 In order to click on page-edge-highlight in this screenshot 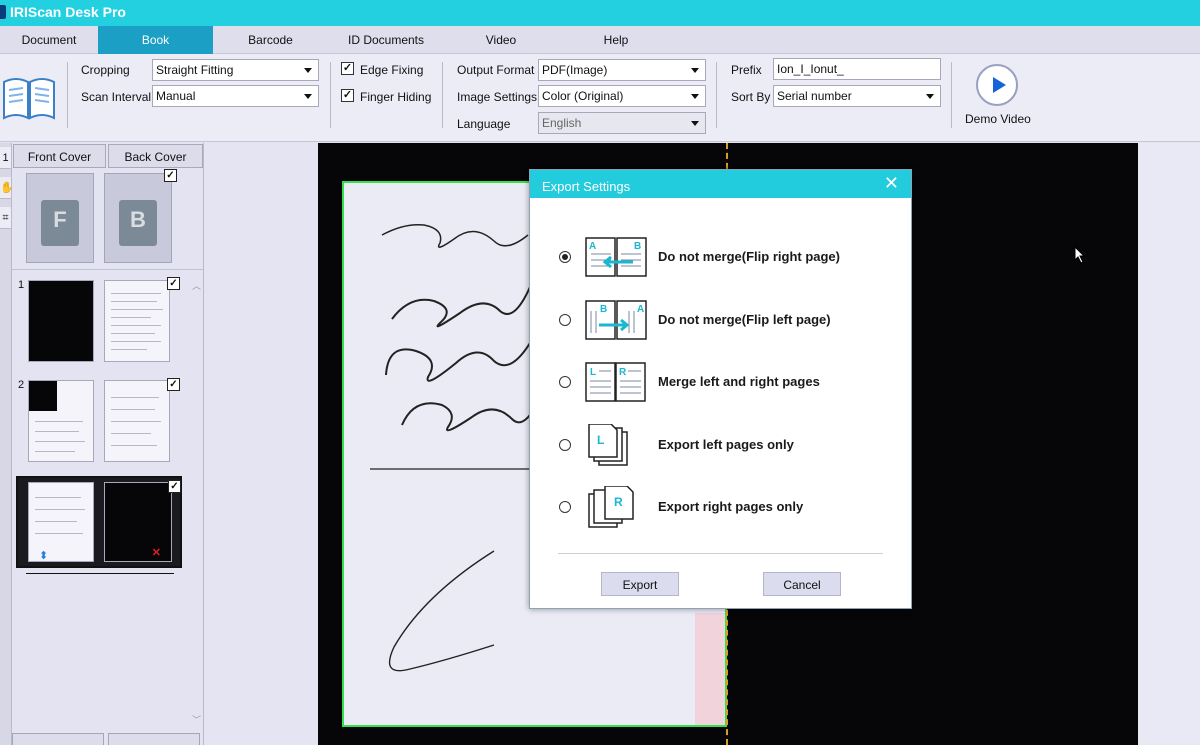, I will do `click(710, 669)`.